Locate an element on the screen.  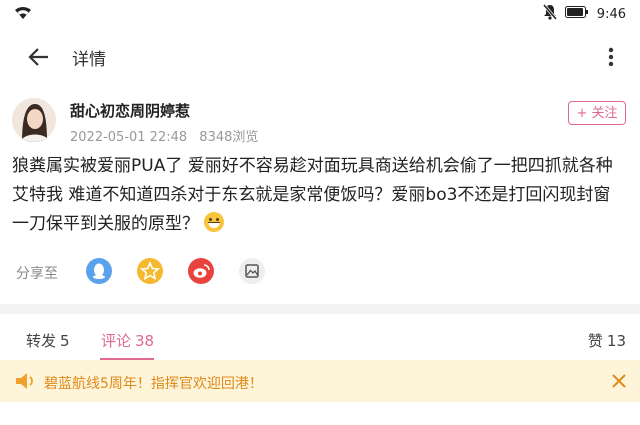
banner-text: 碧蓝航线5周年！指挥官欢迎回港！ is located at coordinates (153, 384).